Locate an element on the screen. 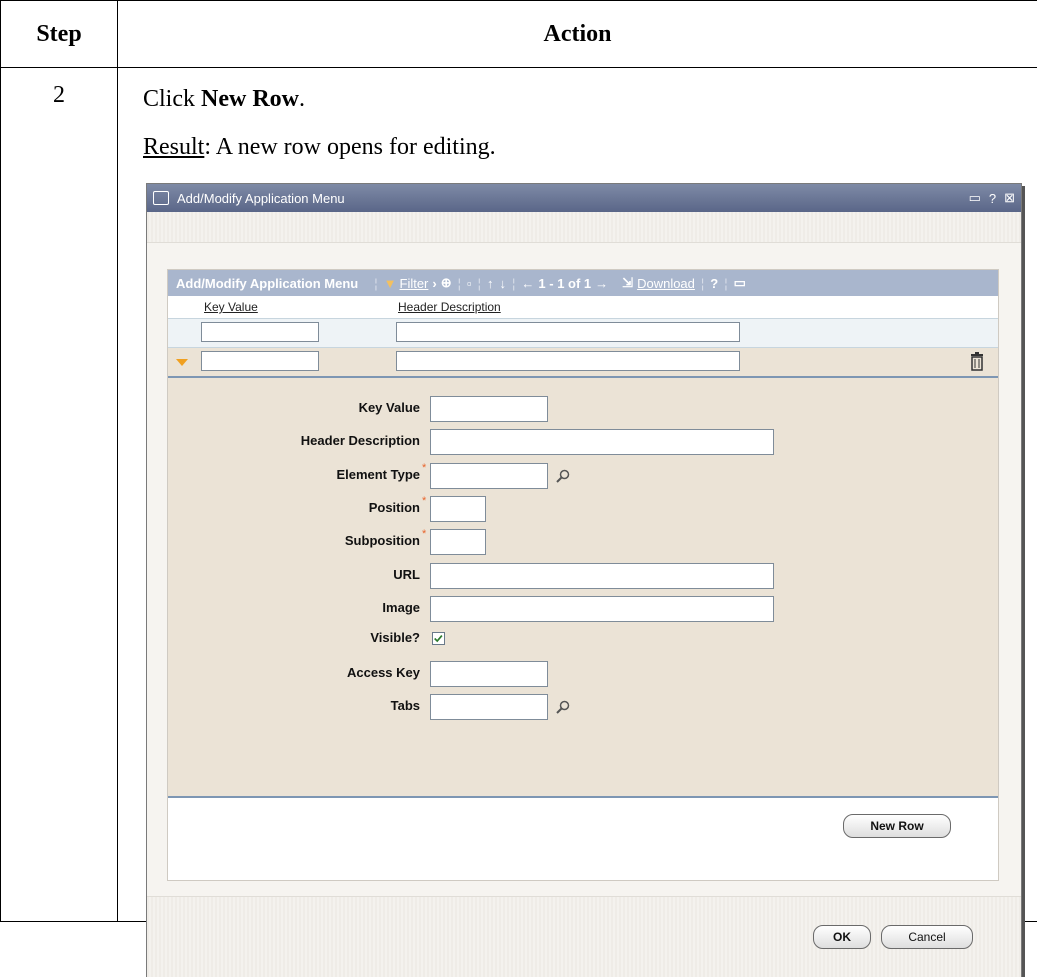 The height and width of the screenshot is (977, 1037). dialog-titlebar: Add/Modify Application Menu ▭ ? ⊠ is located at coordinates (584, 198).